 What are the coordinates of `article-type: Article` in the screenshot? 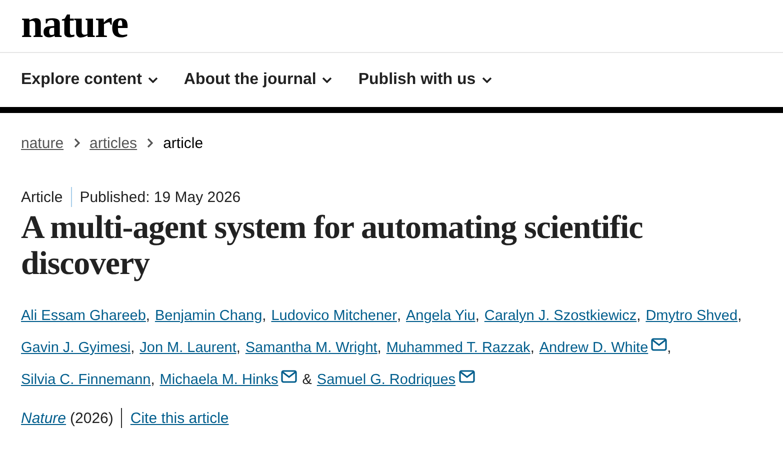 It's located at (42, 197).